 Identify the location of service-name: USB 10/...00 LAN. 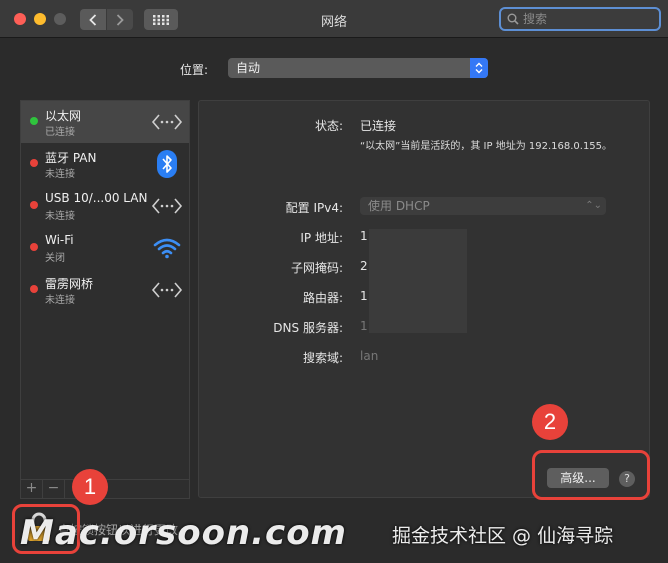
(96, 198).